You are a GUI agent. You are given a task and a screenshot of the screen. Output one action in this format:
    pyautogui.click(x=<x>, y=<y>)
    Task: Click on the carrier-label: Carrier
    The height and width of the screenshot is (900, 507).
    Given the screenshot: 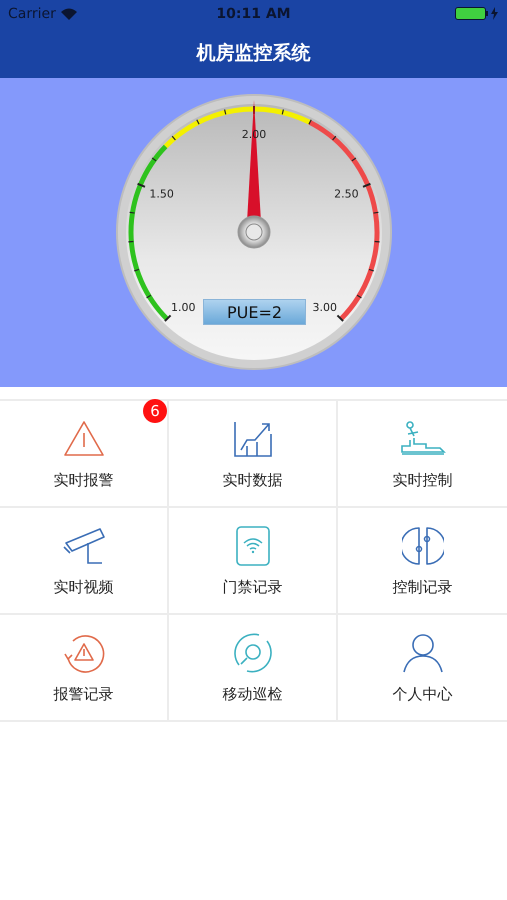 What is the action you would take?
    pyautogui.click(x=32, y=14)
    